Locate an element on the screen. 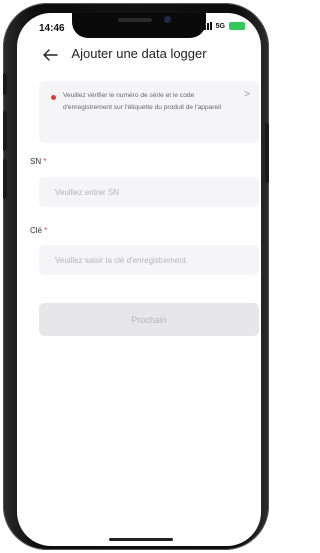 The width and height of the screenshot is (320, 553). status-icons: 5G is located at coordinates (222, 26).